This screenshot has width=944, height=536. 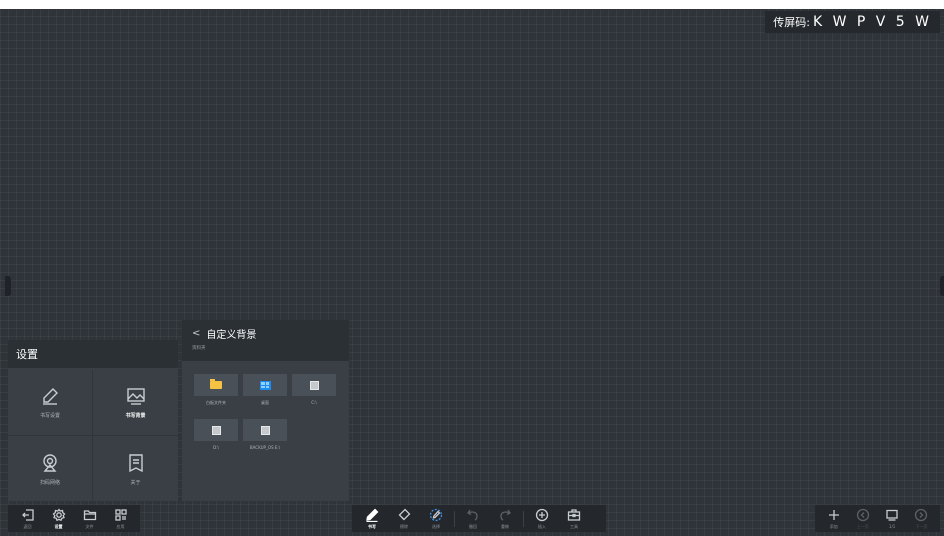 I want to click on file-item-desktop: 桌面, so click(x=265, y=390).